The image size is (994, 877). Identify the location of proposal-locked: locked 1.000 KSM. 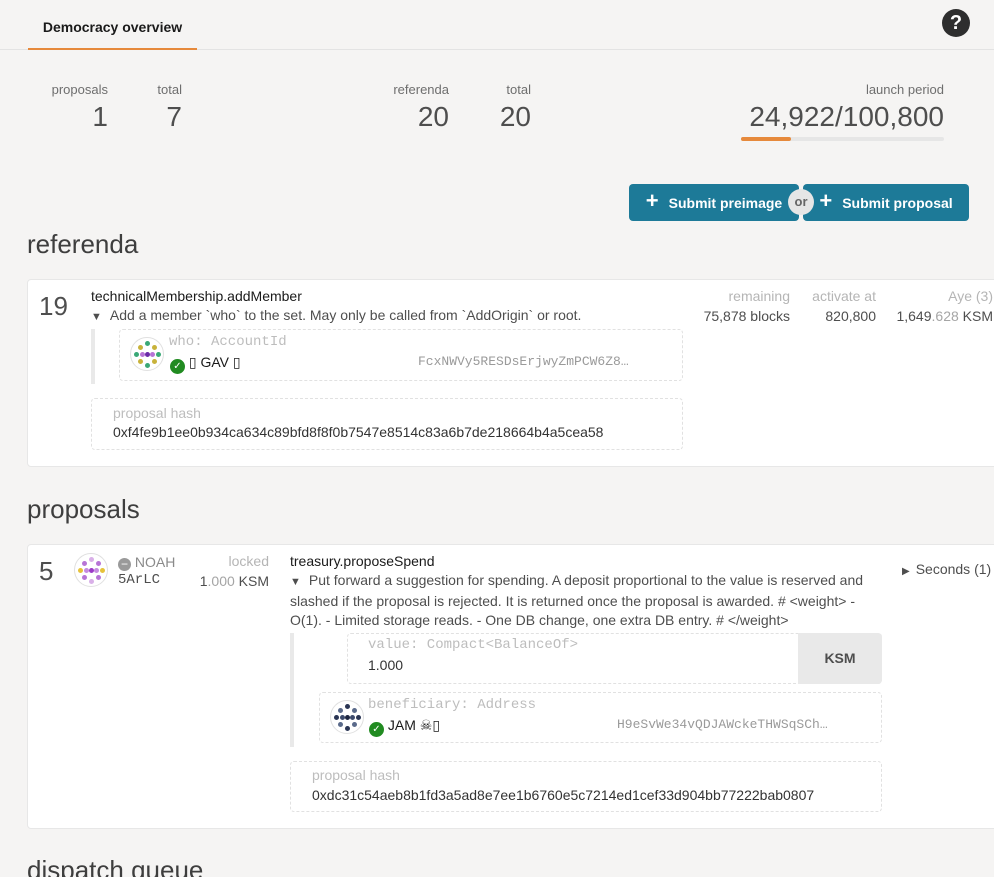
(228, 571).